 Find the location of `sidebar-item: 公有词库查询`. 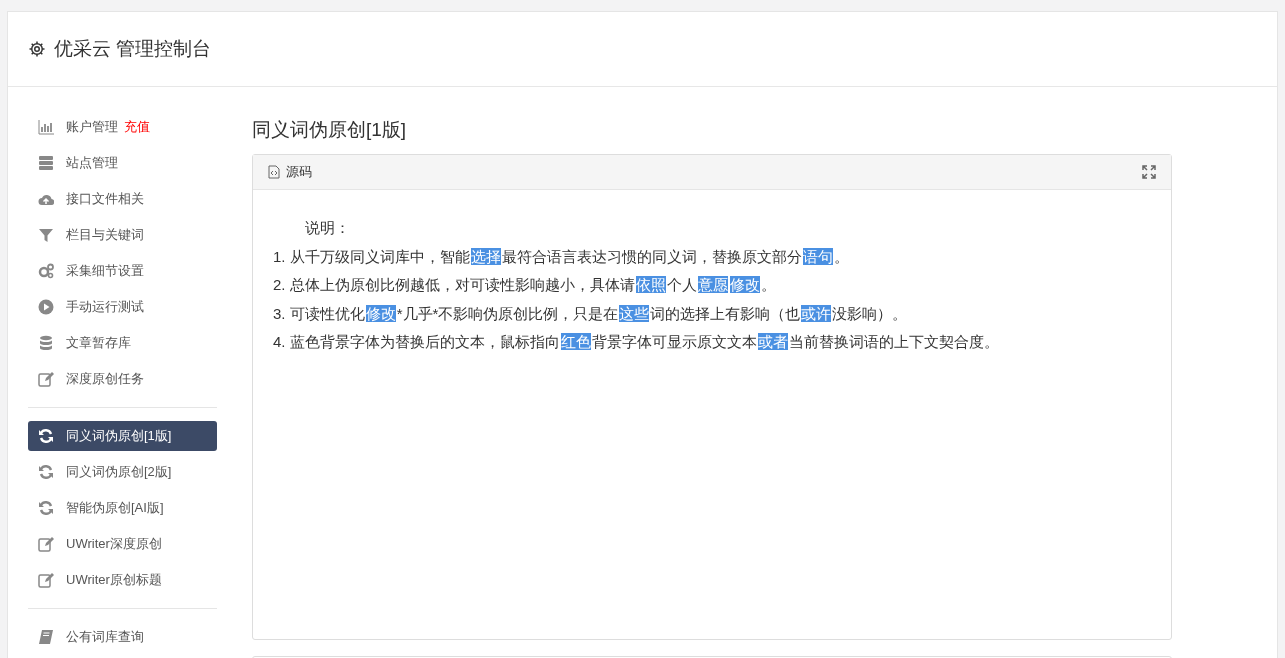

sidebar-item: 公有词库查询 is located at coordinates (122, 637).